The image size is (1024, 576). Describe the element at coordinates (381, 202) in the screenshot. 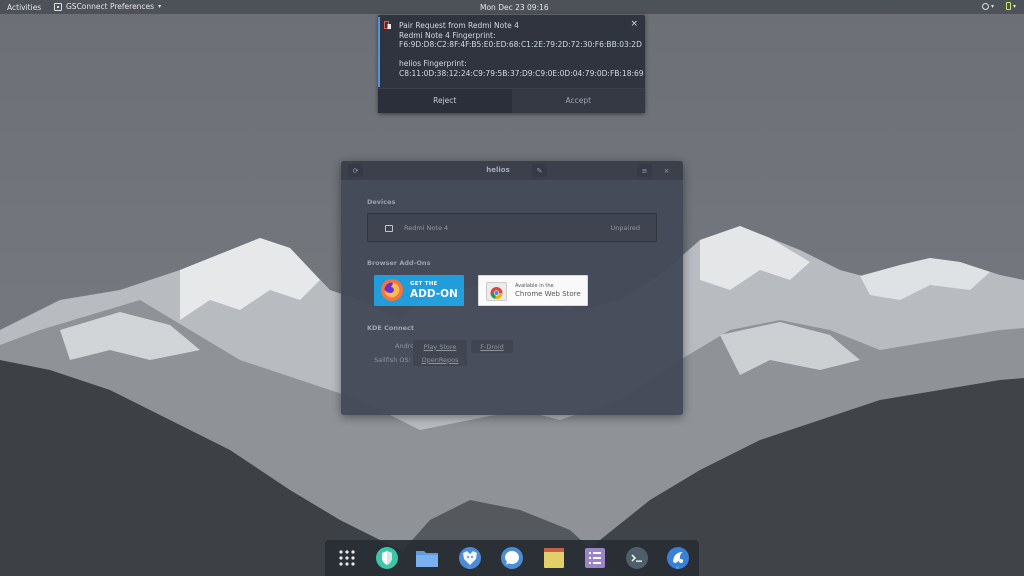

I see `devices-heading: Devices` at that location.